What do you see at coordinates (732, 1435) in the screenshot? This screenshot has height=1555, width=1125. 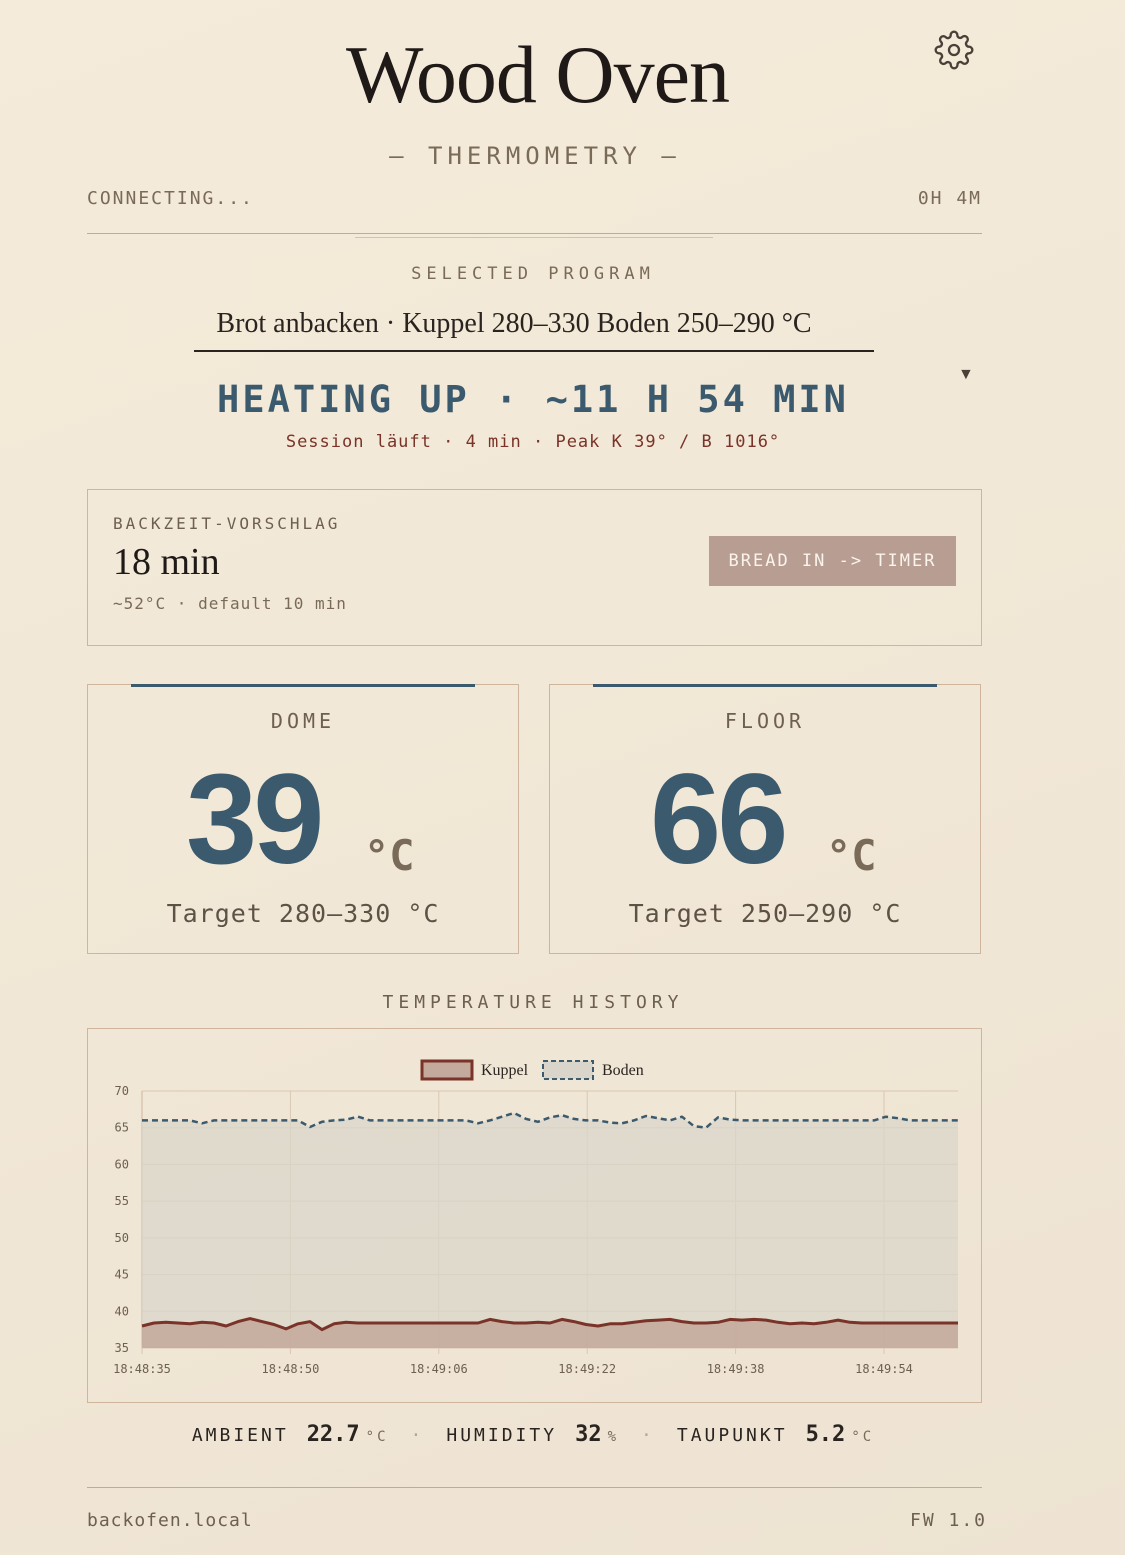 I see `dewpoint-label: TAUPUNKT` at bounding box center [732, 1435].